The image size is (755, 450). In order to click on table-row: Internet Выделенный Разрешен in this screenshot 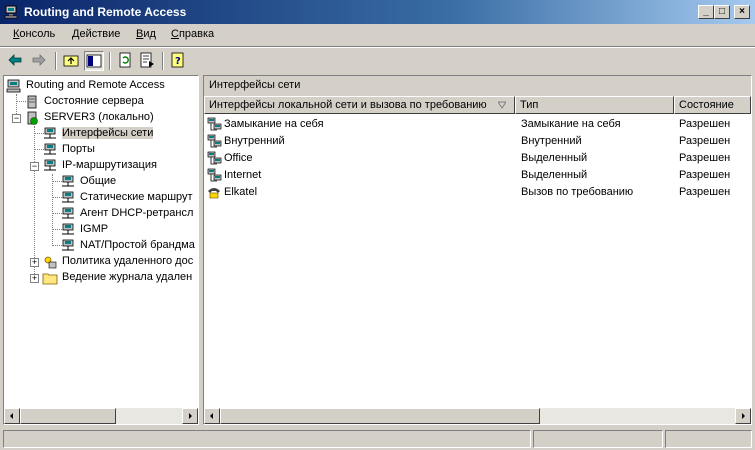, I will do `click(477, 175)`.